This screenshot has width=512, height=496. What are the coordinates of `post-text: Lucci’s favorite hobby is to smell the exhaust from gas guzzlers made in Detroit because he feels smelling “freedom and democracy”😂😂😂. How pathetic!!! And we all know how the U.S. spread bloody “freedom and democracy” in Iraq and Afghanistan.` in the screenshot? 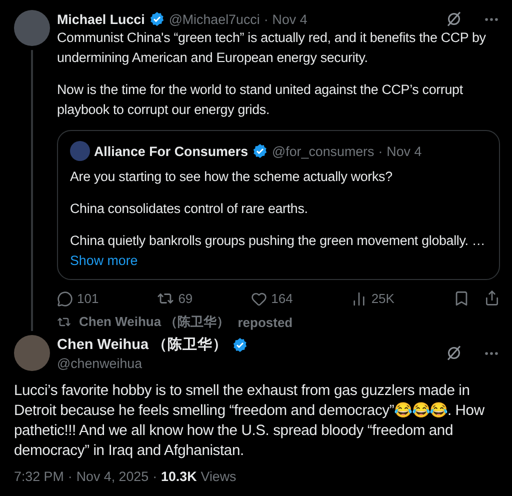 It's located at (250, 421).